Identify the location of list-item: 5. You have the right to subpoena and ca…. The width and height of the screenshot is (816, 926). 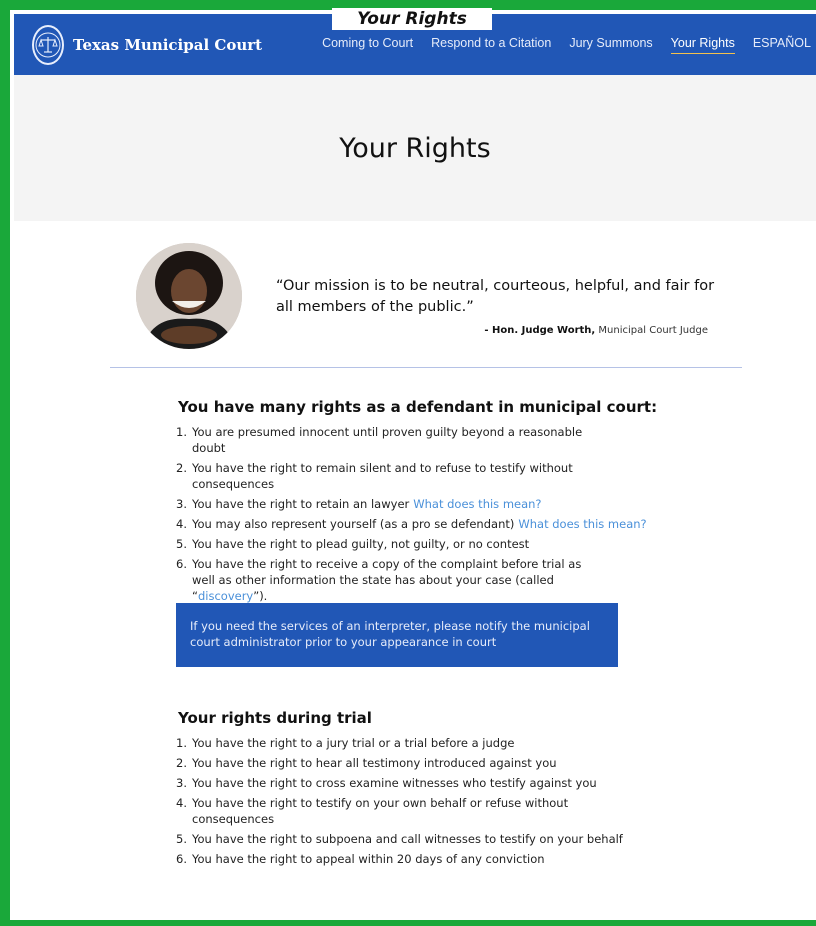
(399, 839).